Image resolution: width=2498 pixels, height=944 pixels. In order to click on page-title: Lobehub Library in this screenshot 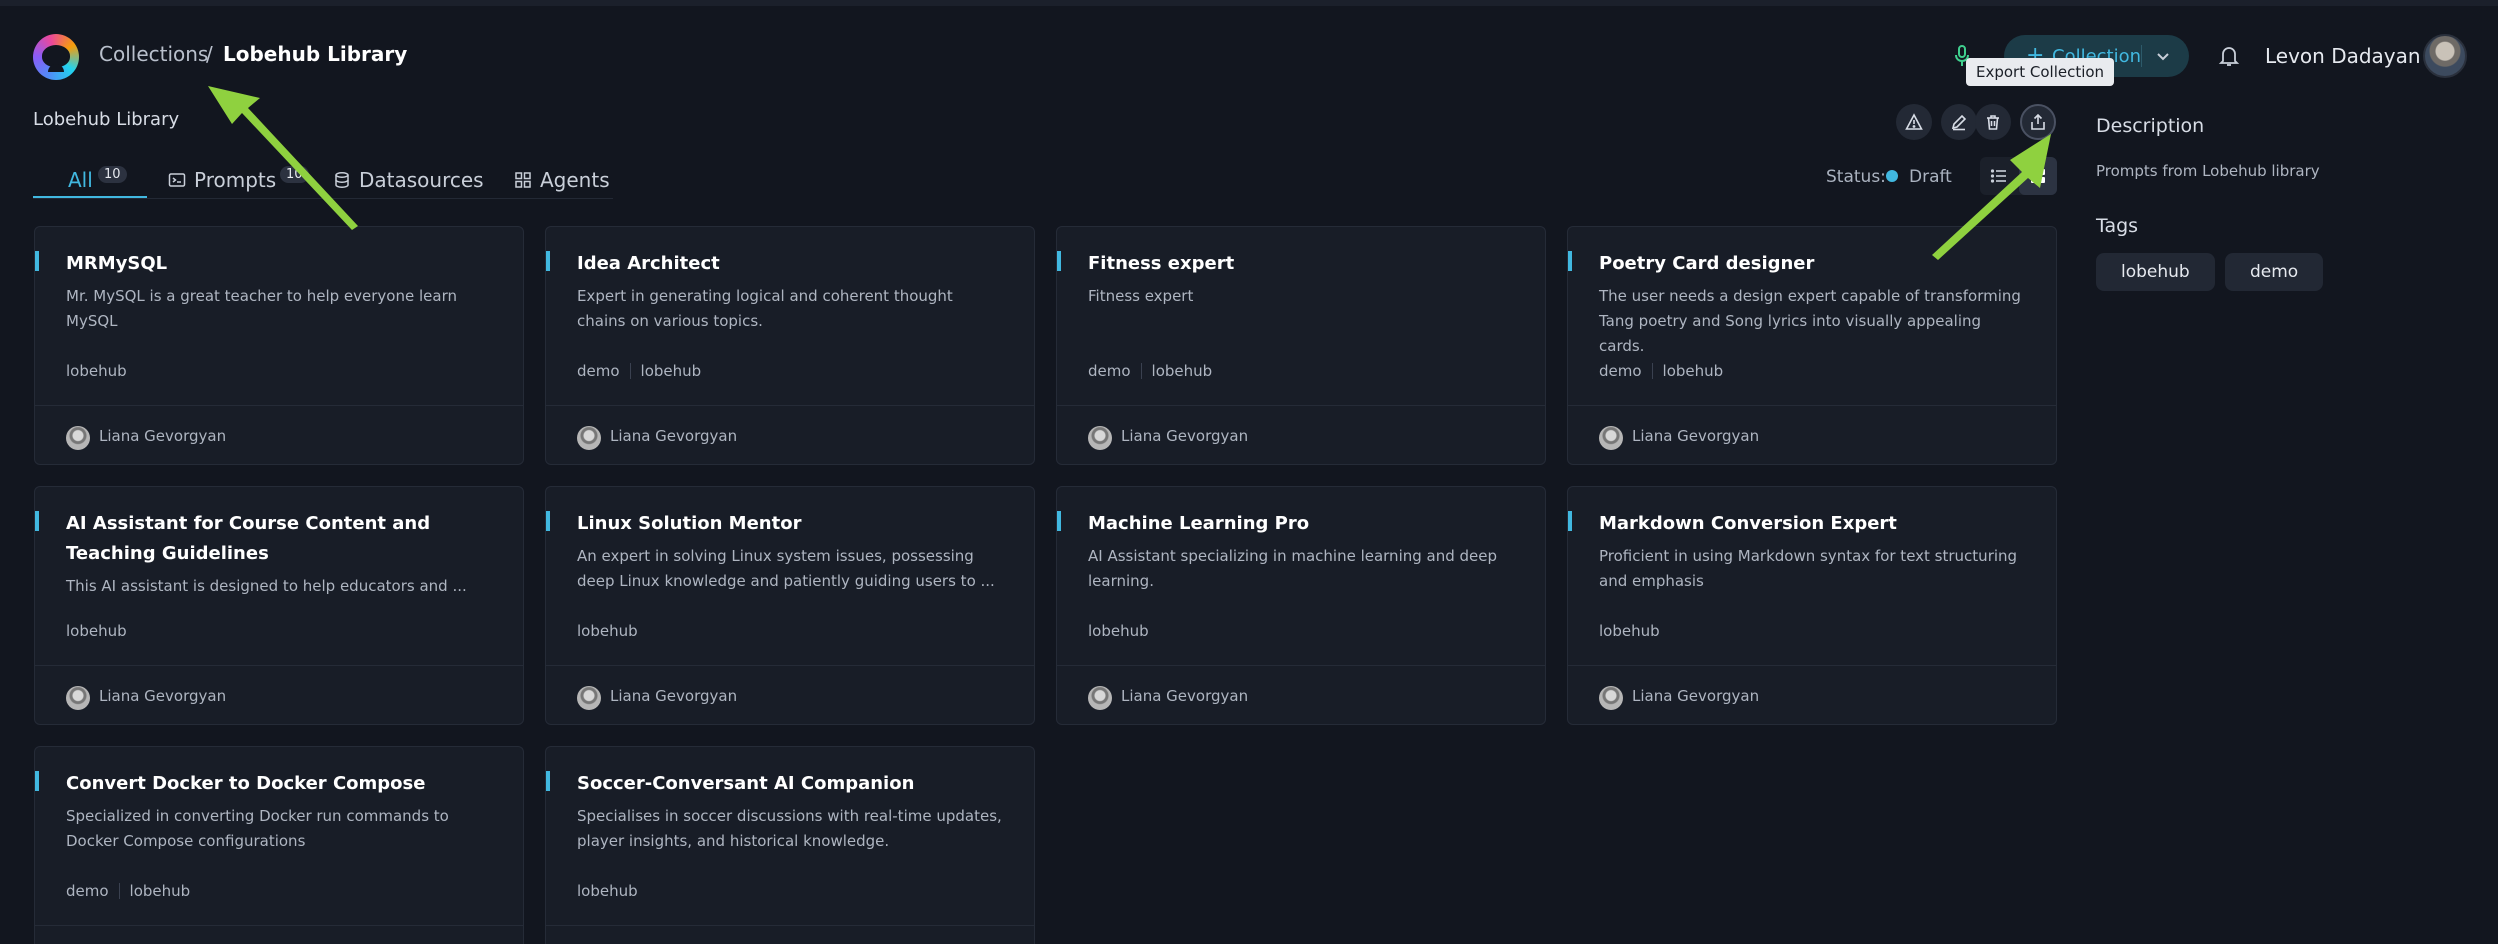, I will do `click(106, 119)`.